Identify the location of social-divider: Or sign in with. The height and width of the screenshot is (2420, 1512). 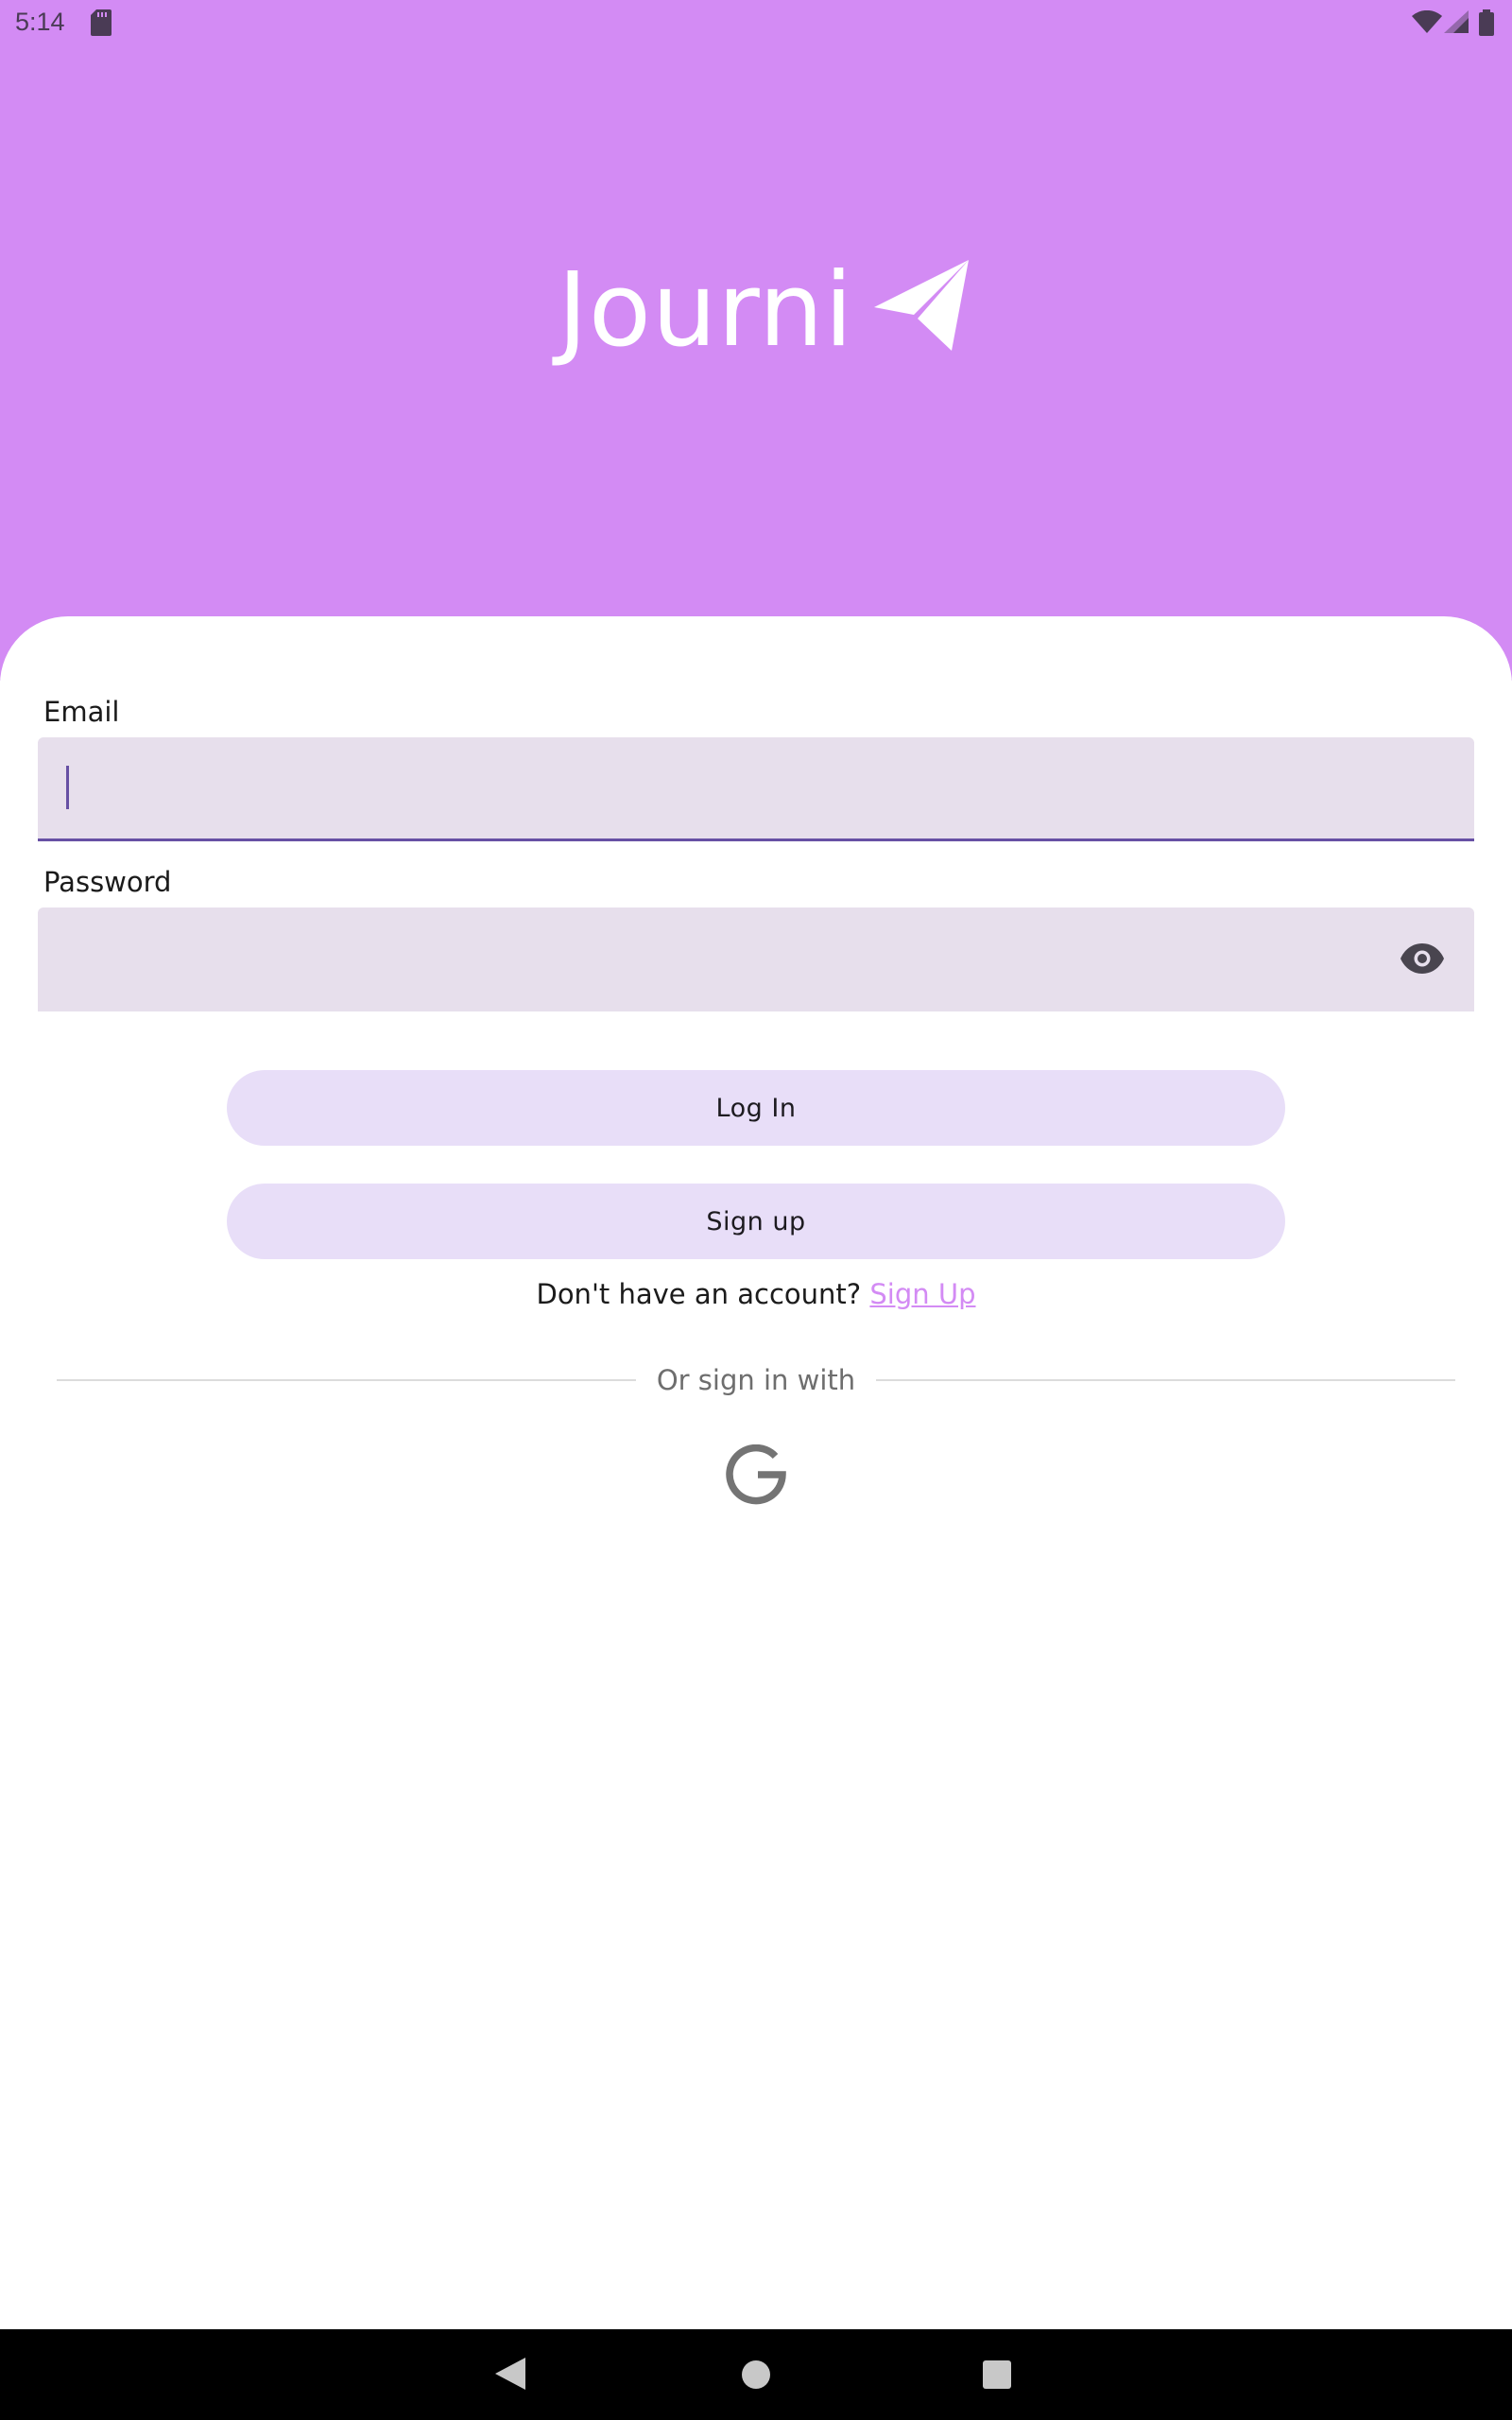
(756, 1380).